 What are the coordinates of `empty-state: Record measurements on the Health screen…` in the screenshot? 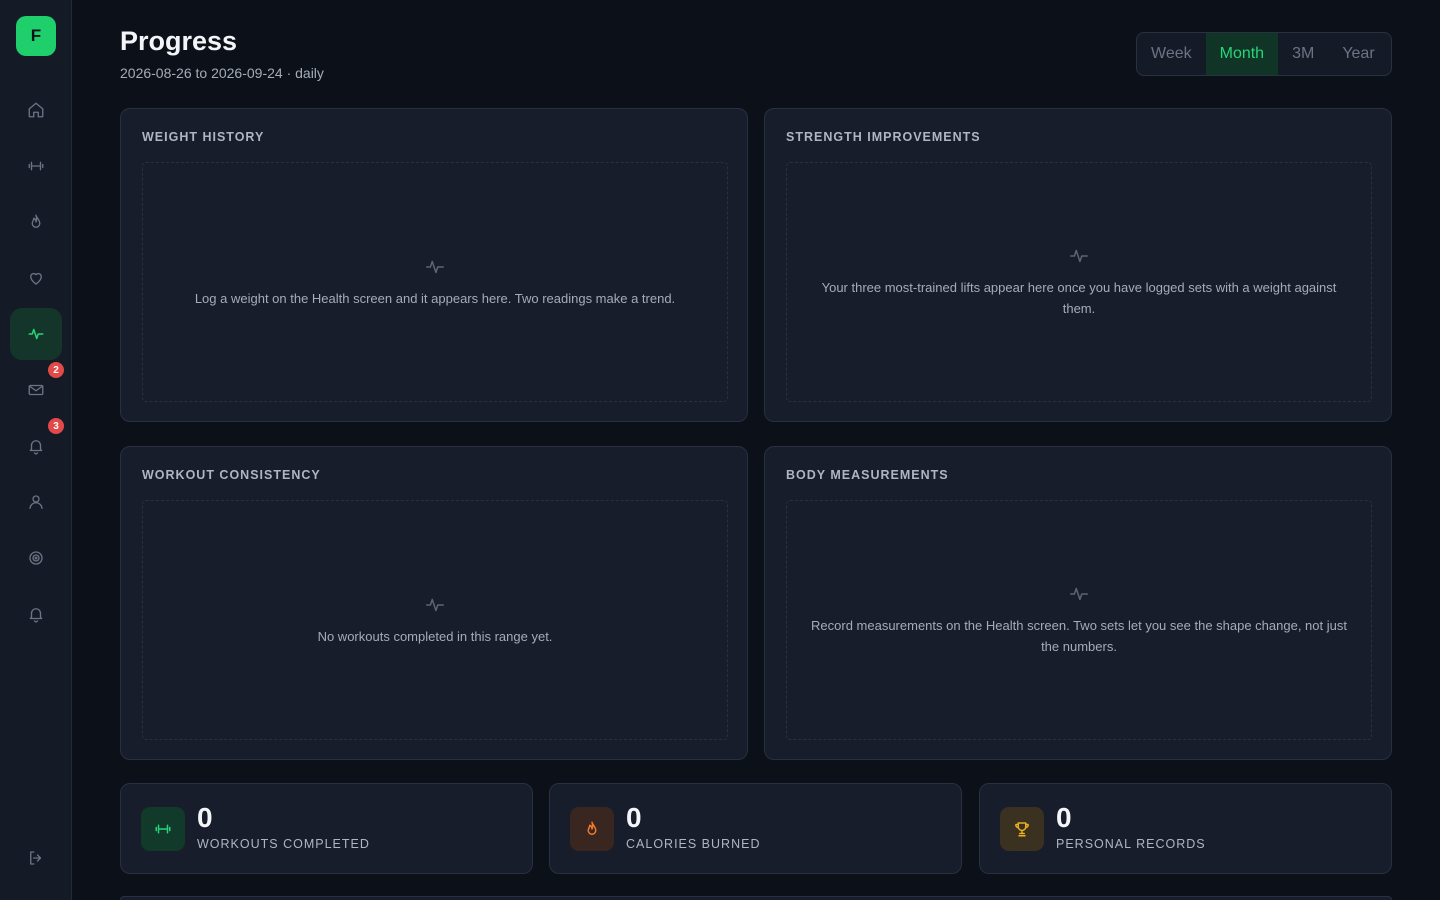 It's located at (1079, 620).